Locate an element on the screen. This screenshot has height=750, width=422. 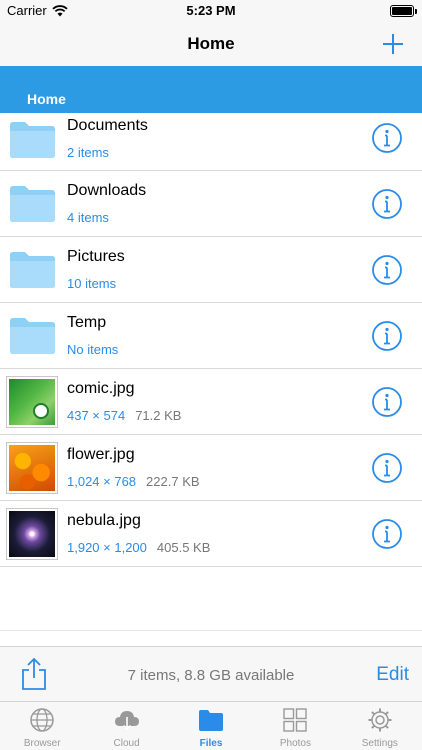
list-item: Documents 2 items is located at coordinates (211, 142).